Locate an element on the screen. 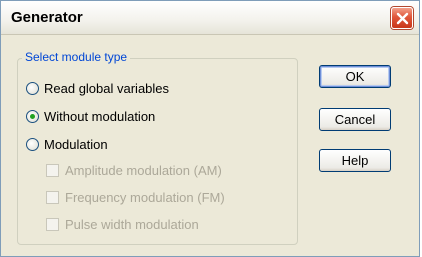 The height and width of the screenshot is (257, 422). radio-read-global-variables: Read global variables is located at coordinates (97, 88).